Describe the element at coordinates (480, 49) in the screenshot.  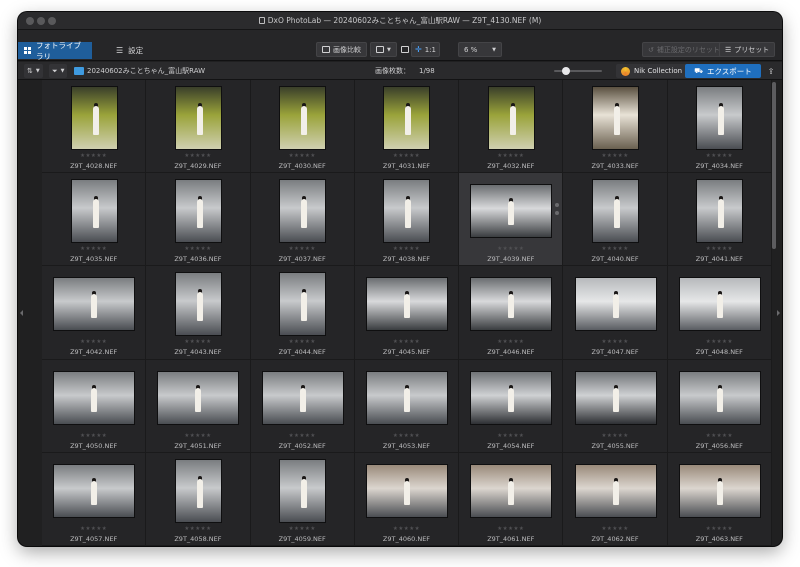
I see `zoom-select: 6 % ▼` at that location.